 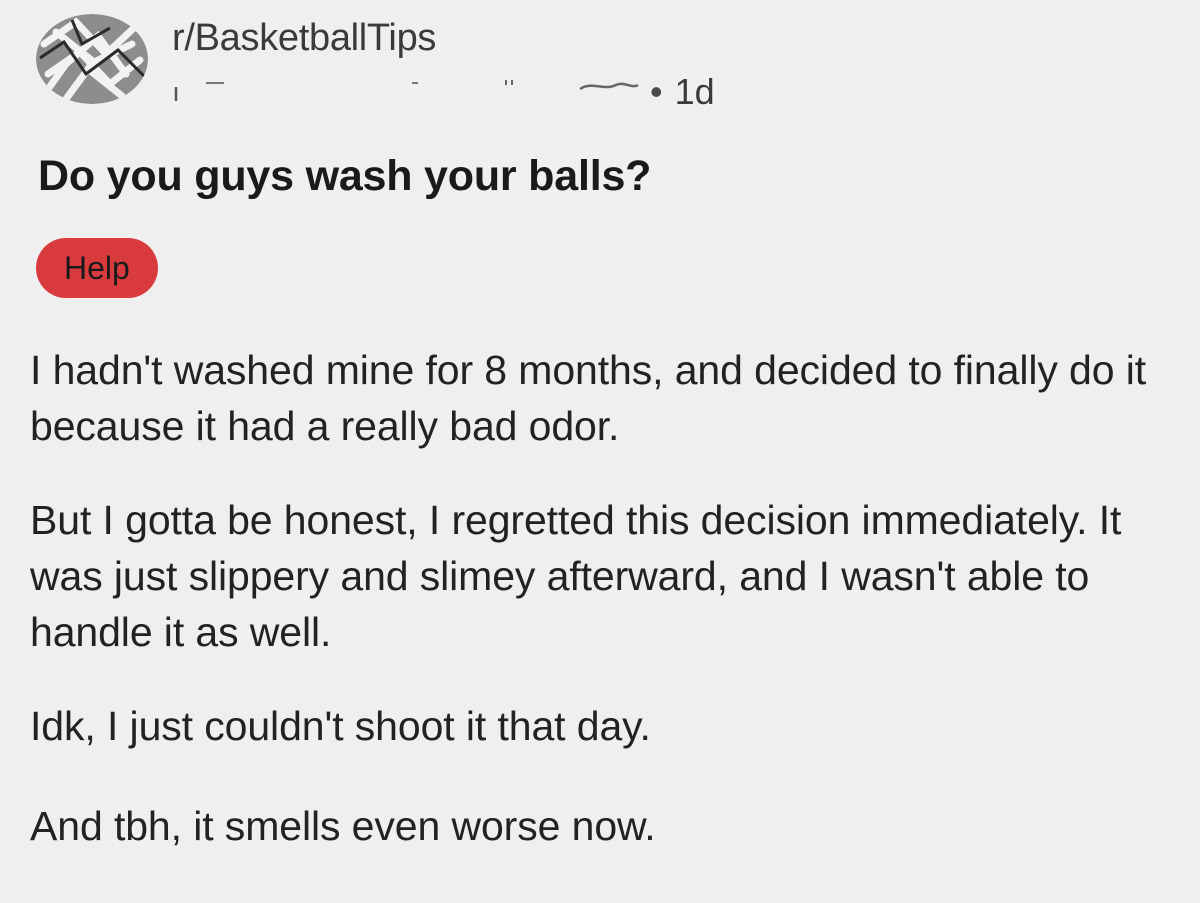 I want to click on username-redacted, so click(x=407, y=92).